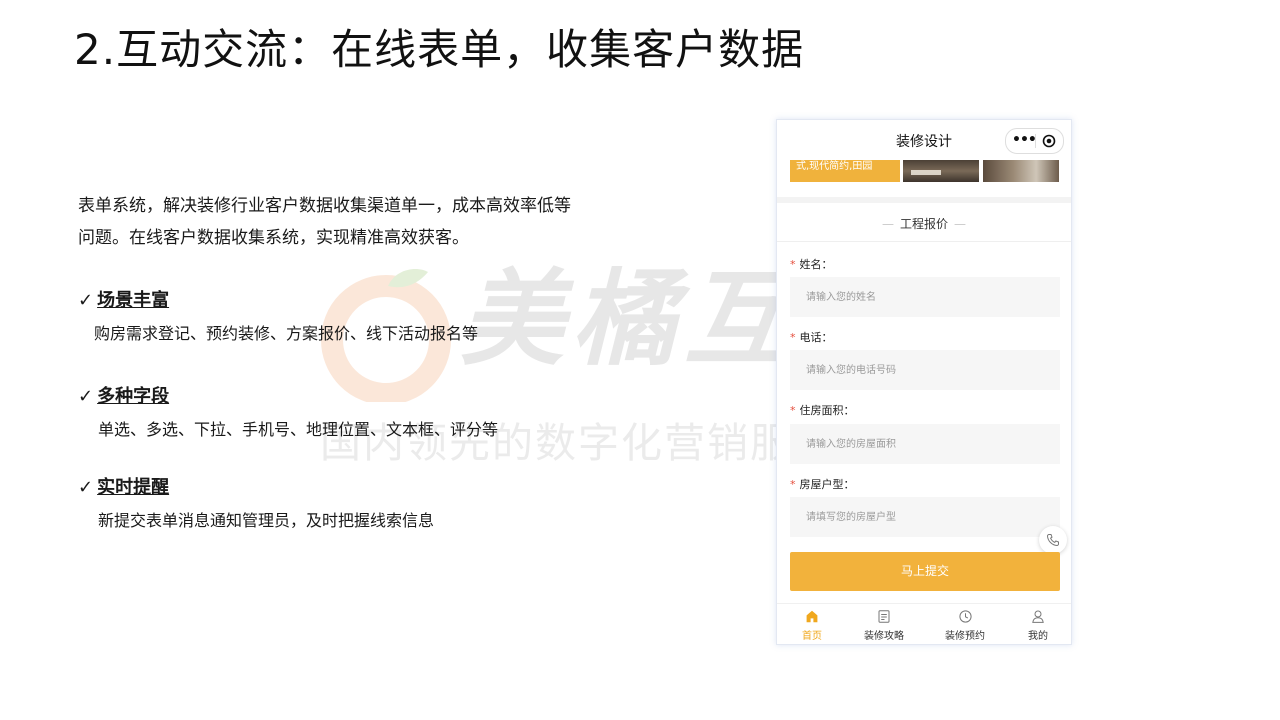 The height and width of the screenshot is (720, 1280). What do you see at coordinates (924, 241) in the screenshot?
I see `divider` at bounding box center [924, 241].